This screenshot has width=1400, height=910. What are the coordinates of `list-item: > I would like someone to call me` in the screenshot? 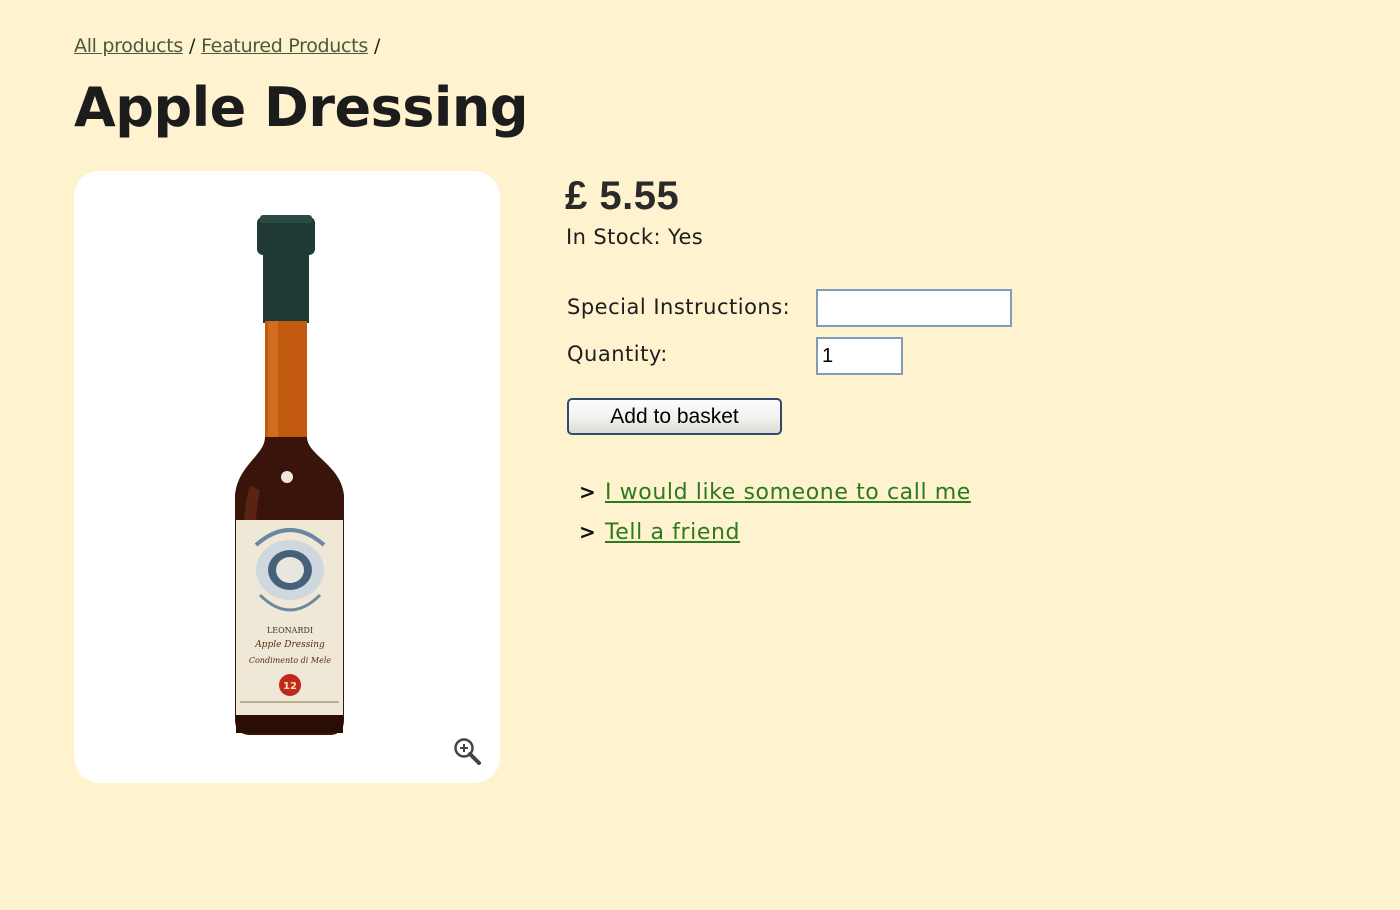 It's located at (775, 492).